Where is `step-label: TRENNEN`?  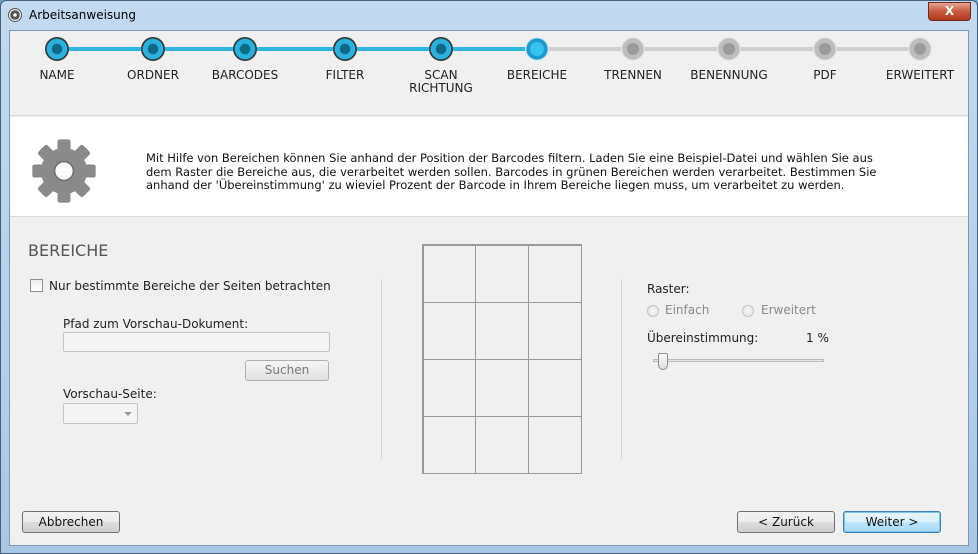
step-label: TRENNEN is located at coordinates (633, 75).